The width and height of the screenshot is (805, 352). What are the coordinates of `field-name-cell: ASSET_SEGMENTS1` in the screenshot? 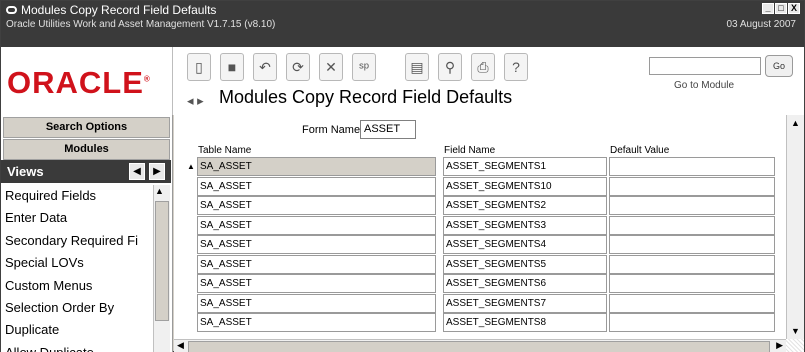 It's located at (525, 166).